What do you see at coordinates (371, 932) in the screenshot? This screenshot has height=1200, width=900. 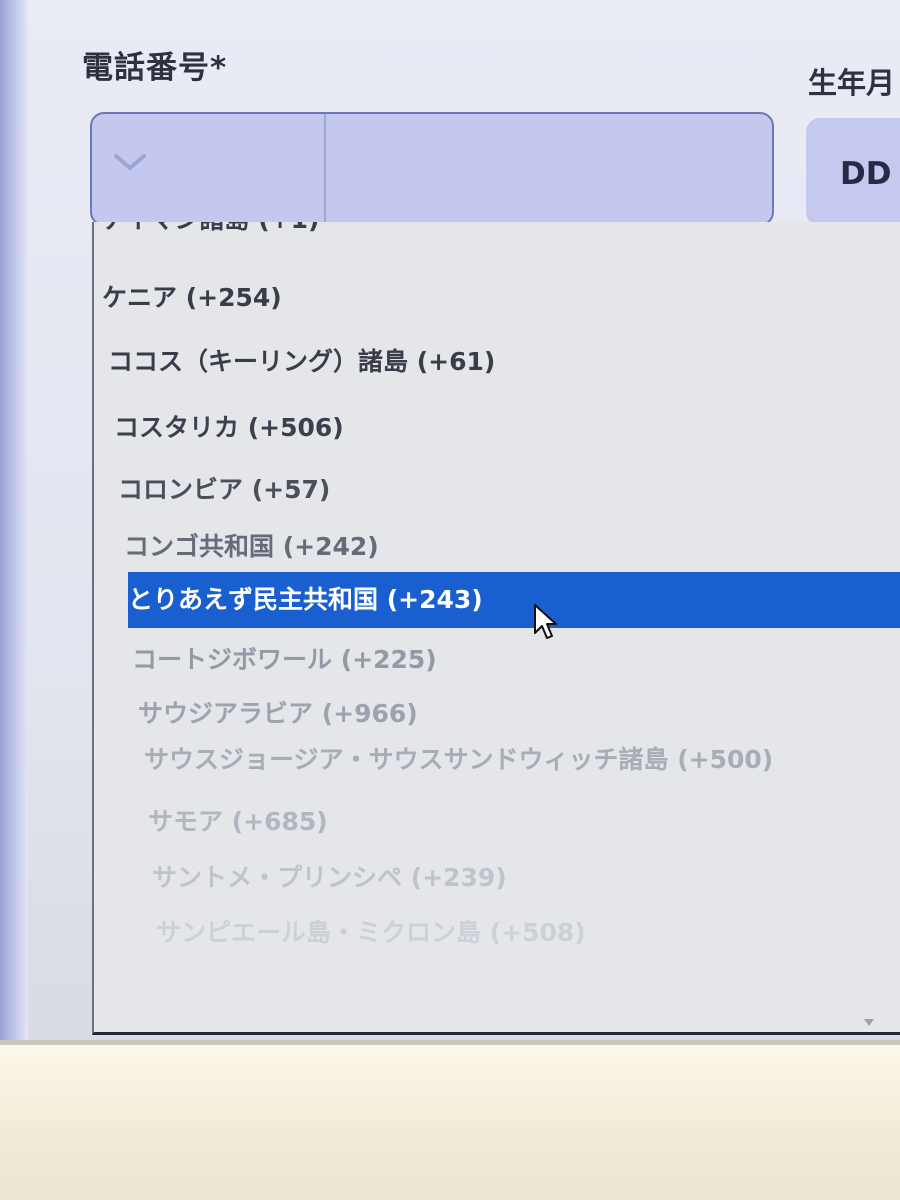 I see `dropdown-option-label: サンピエール島・ミクロン島 (+508)` at bounding box center [371, 932].